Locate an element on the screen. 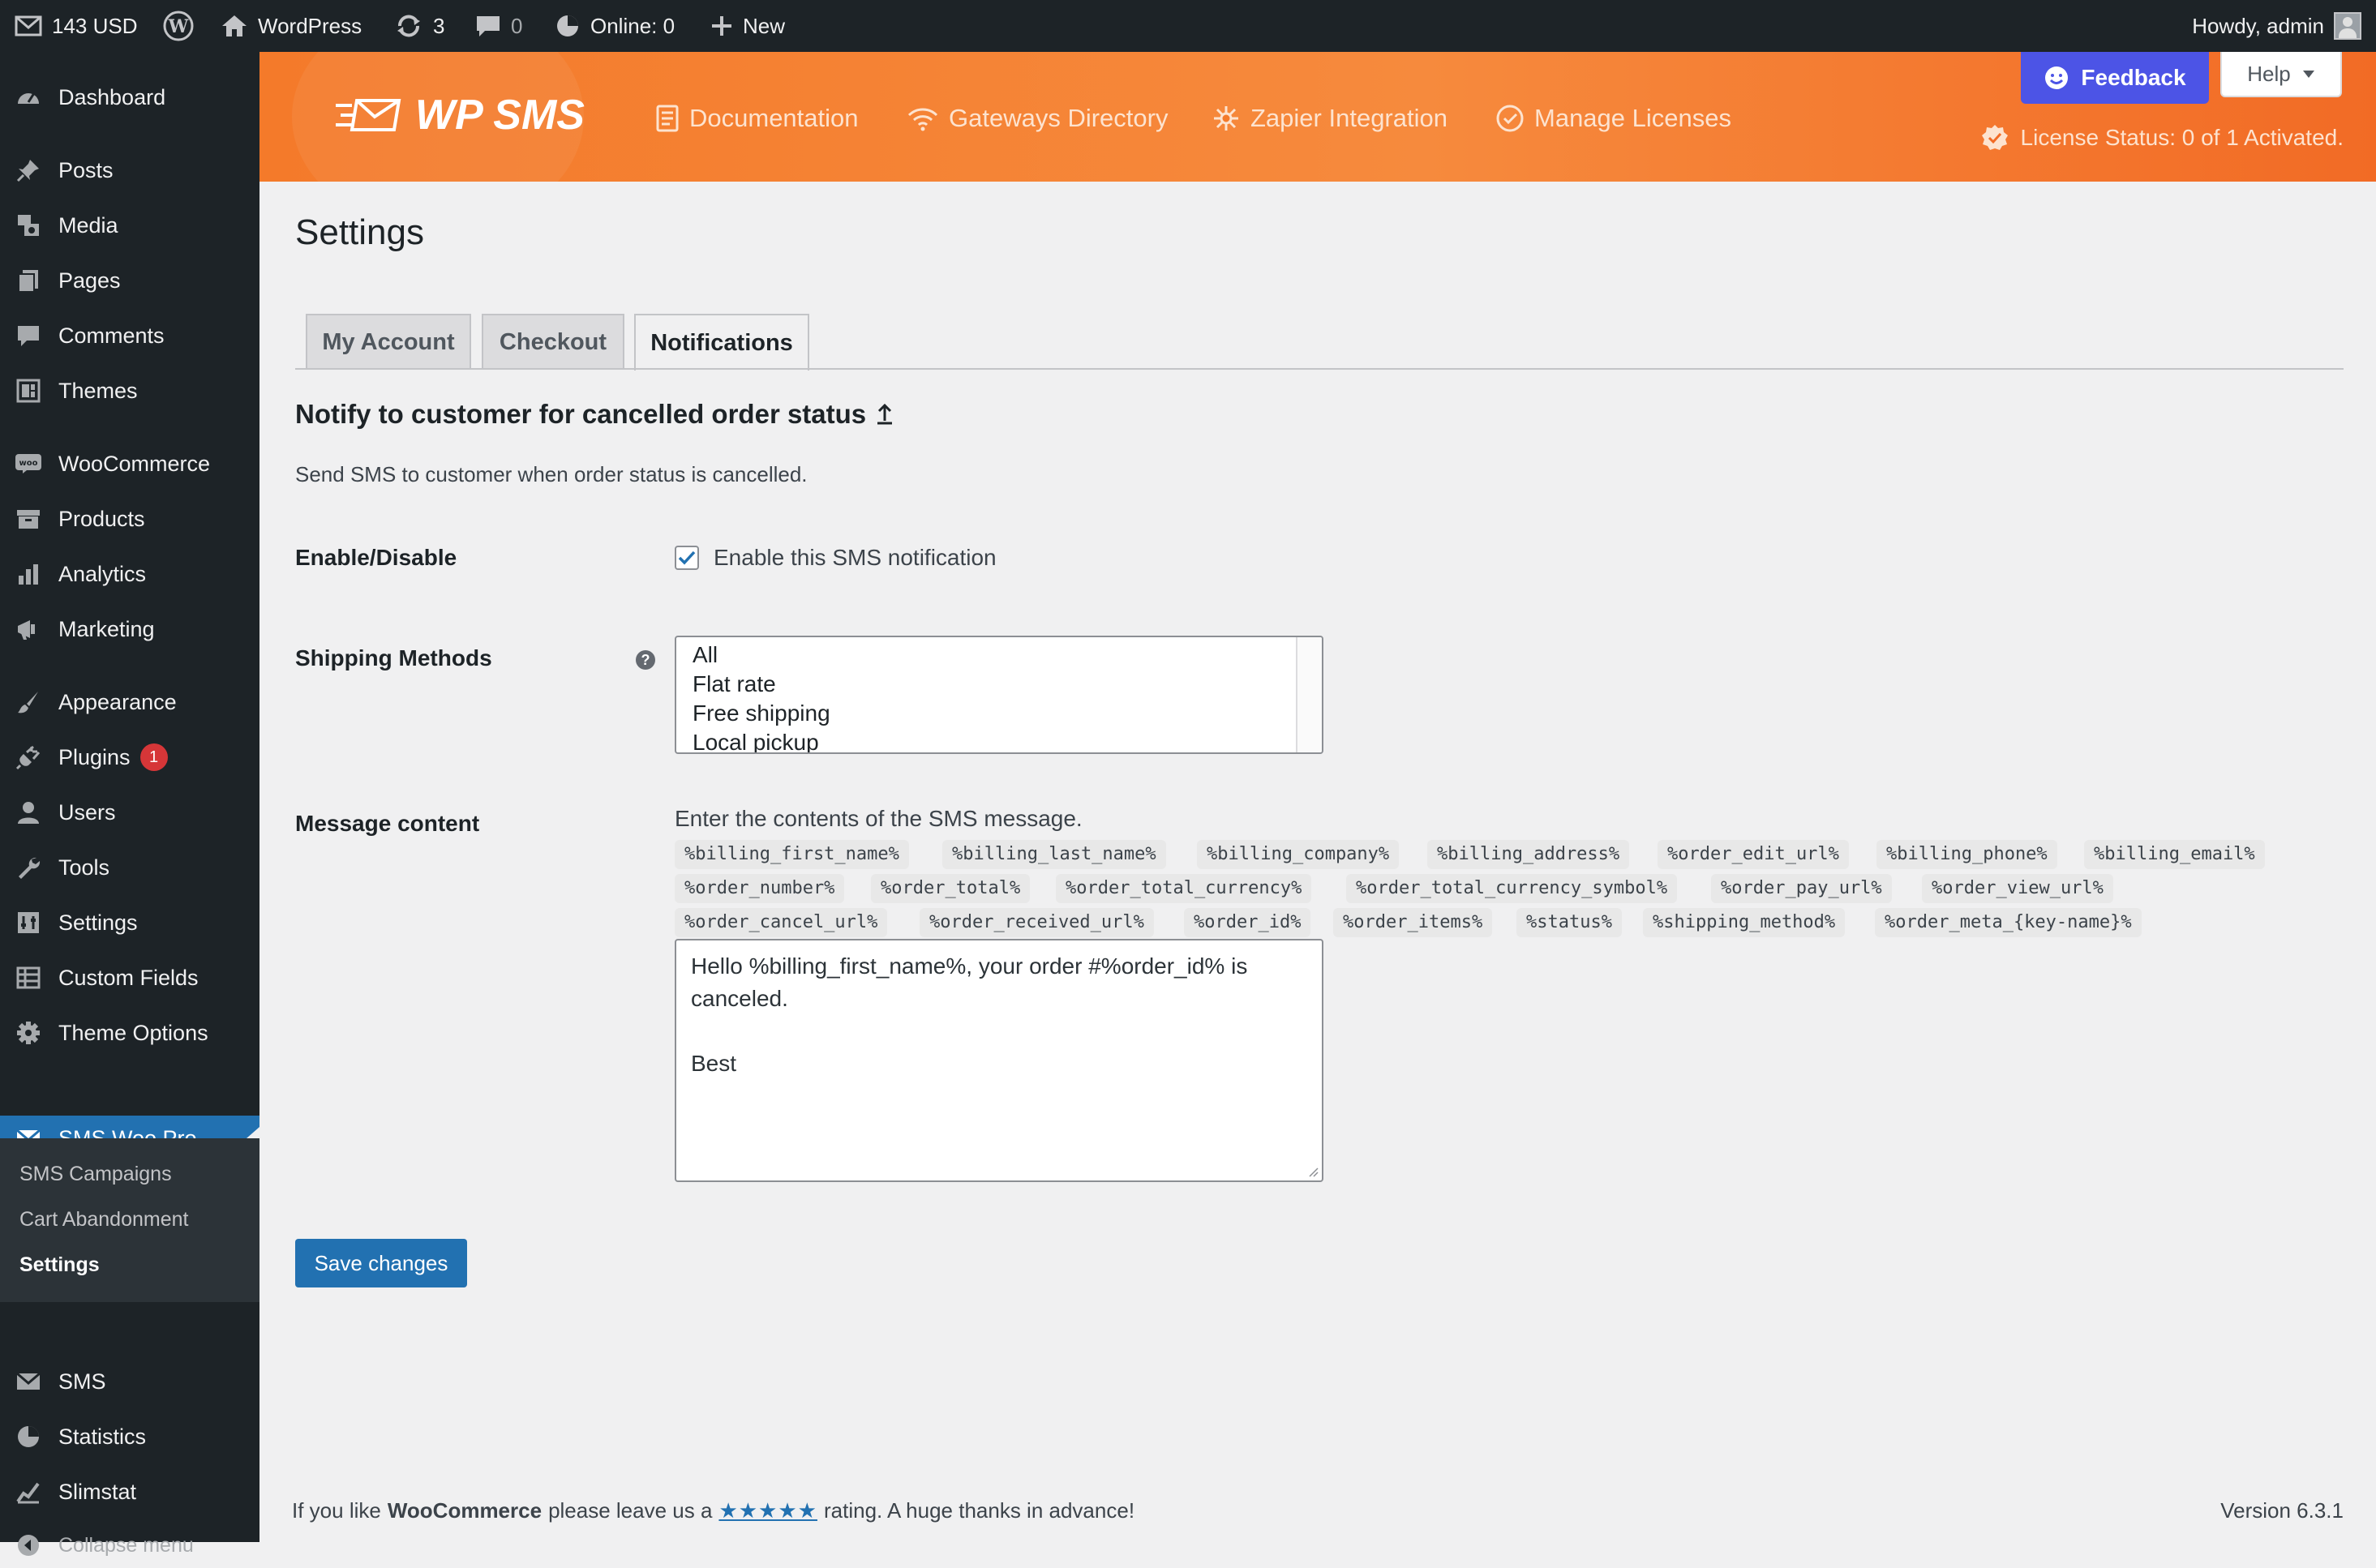  account-menu: Howdy, admin is located at coordinates (2276, 26).